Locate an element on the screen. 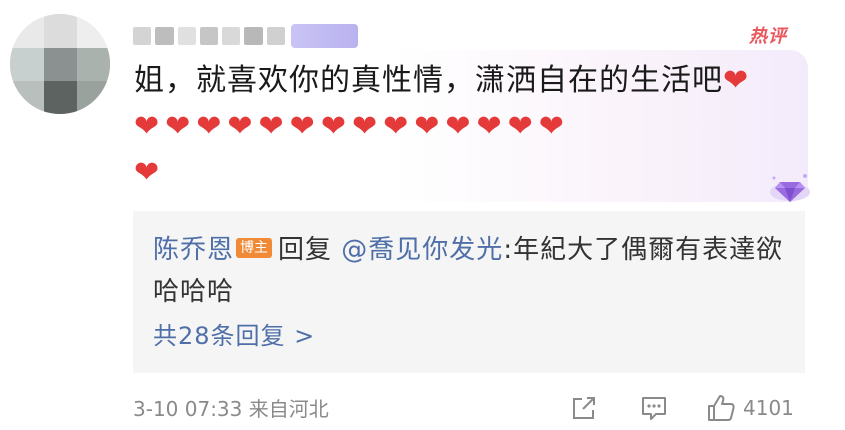 Image resolution: width=845 pixels, height=430 pixels. share-icon is located at coordinates (584, 408).